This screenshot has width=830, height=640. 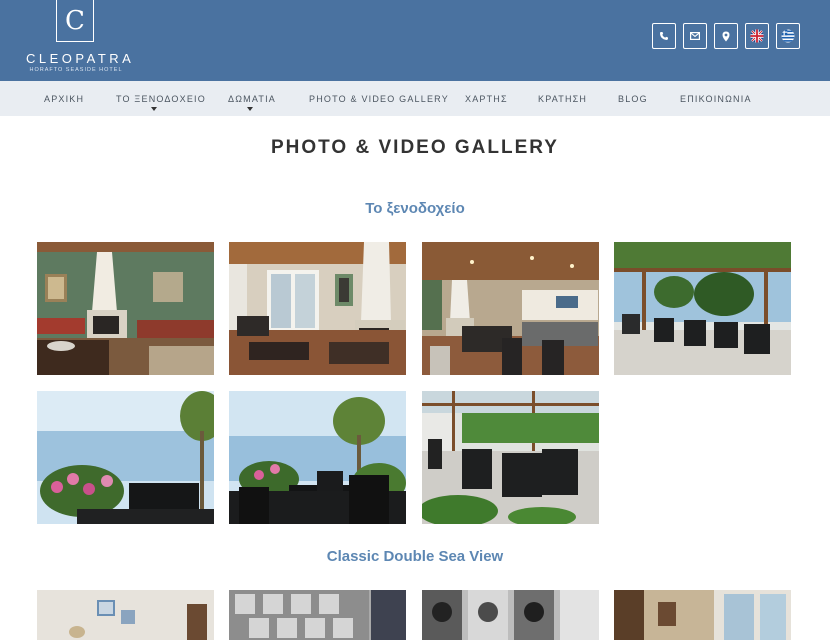 I want to click on nav-item-hotel: ΤΟ ΞΕΝΟΔΟΧΕΙΟ, so click(x=161, y=99).